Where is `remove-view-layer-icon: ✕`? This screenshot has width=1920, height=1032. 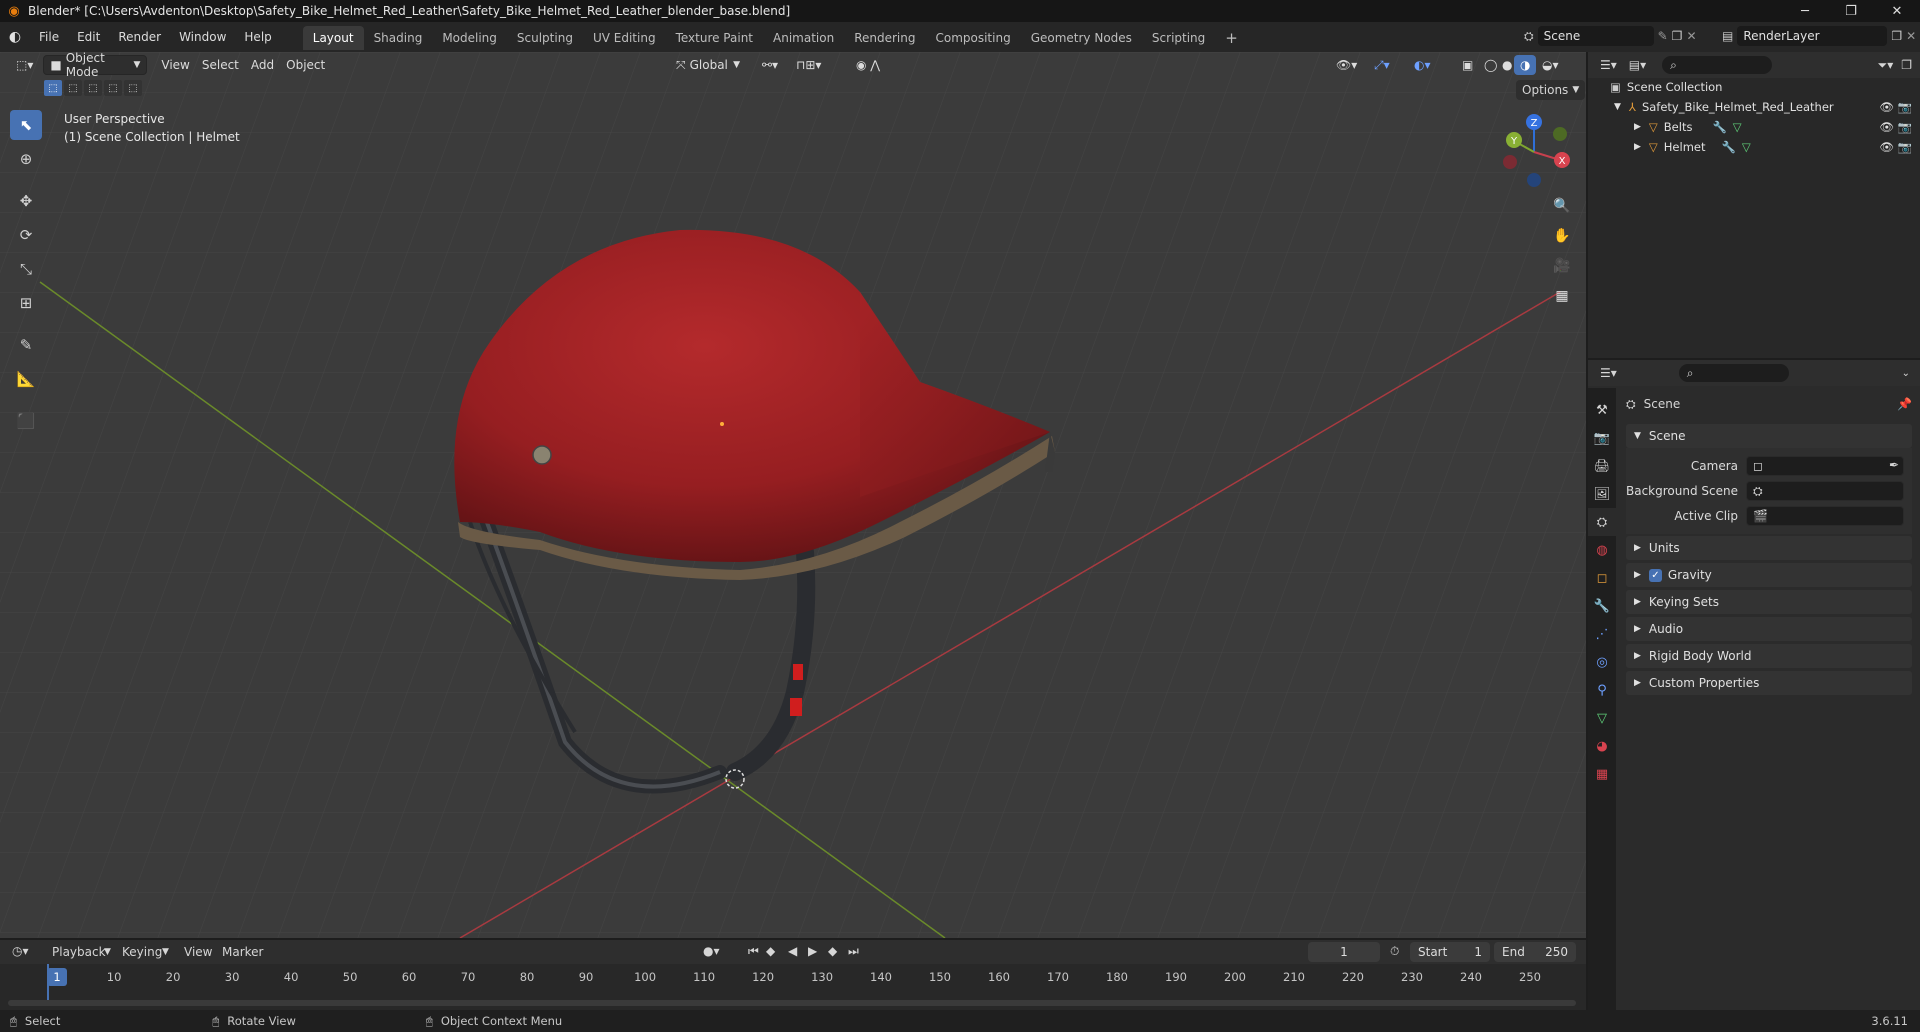 remove-view-layer-icon: ✕ is located at coordinates (1911, 36).